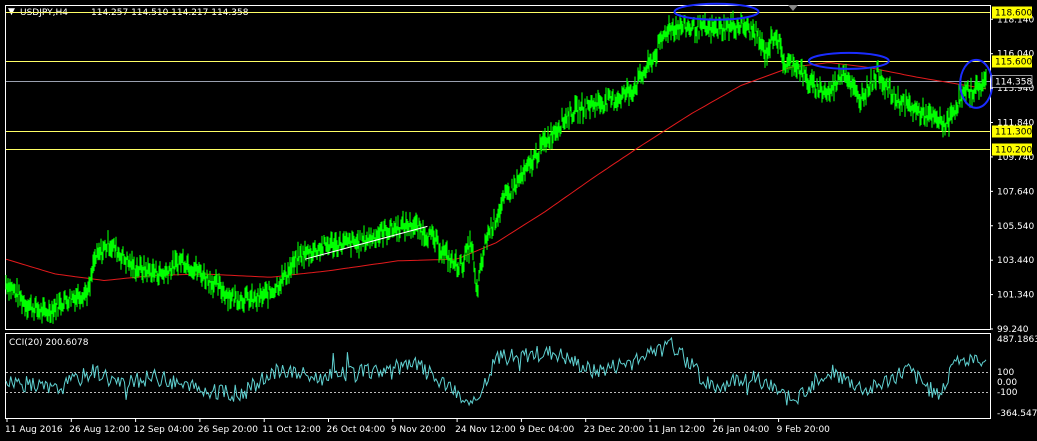 This screenshot has width=1037, height=441. I want to click on cci-axis-label-1: 100, so click(1005, 373).